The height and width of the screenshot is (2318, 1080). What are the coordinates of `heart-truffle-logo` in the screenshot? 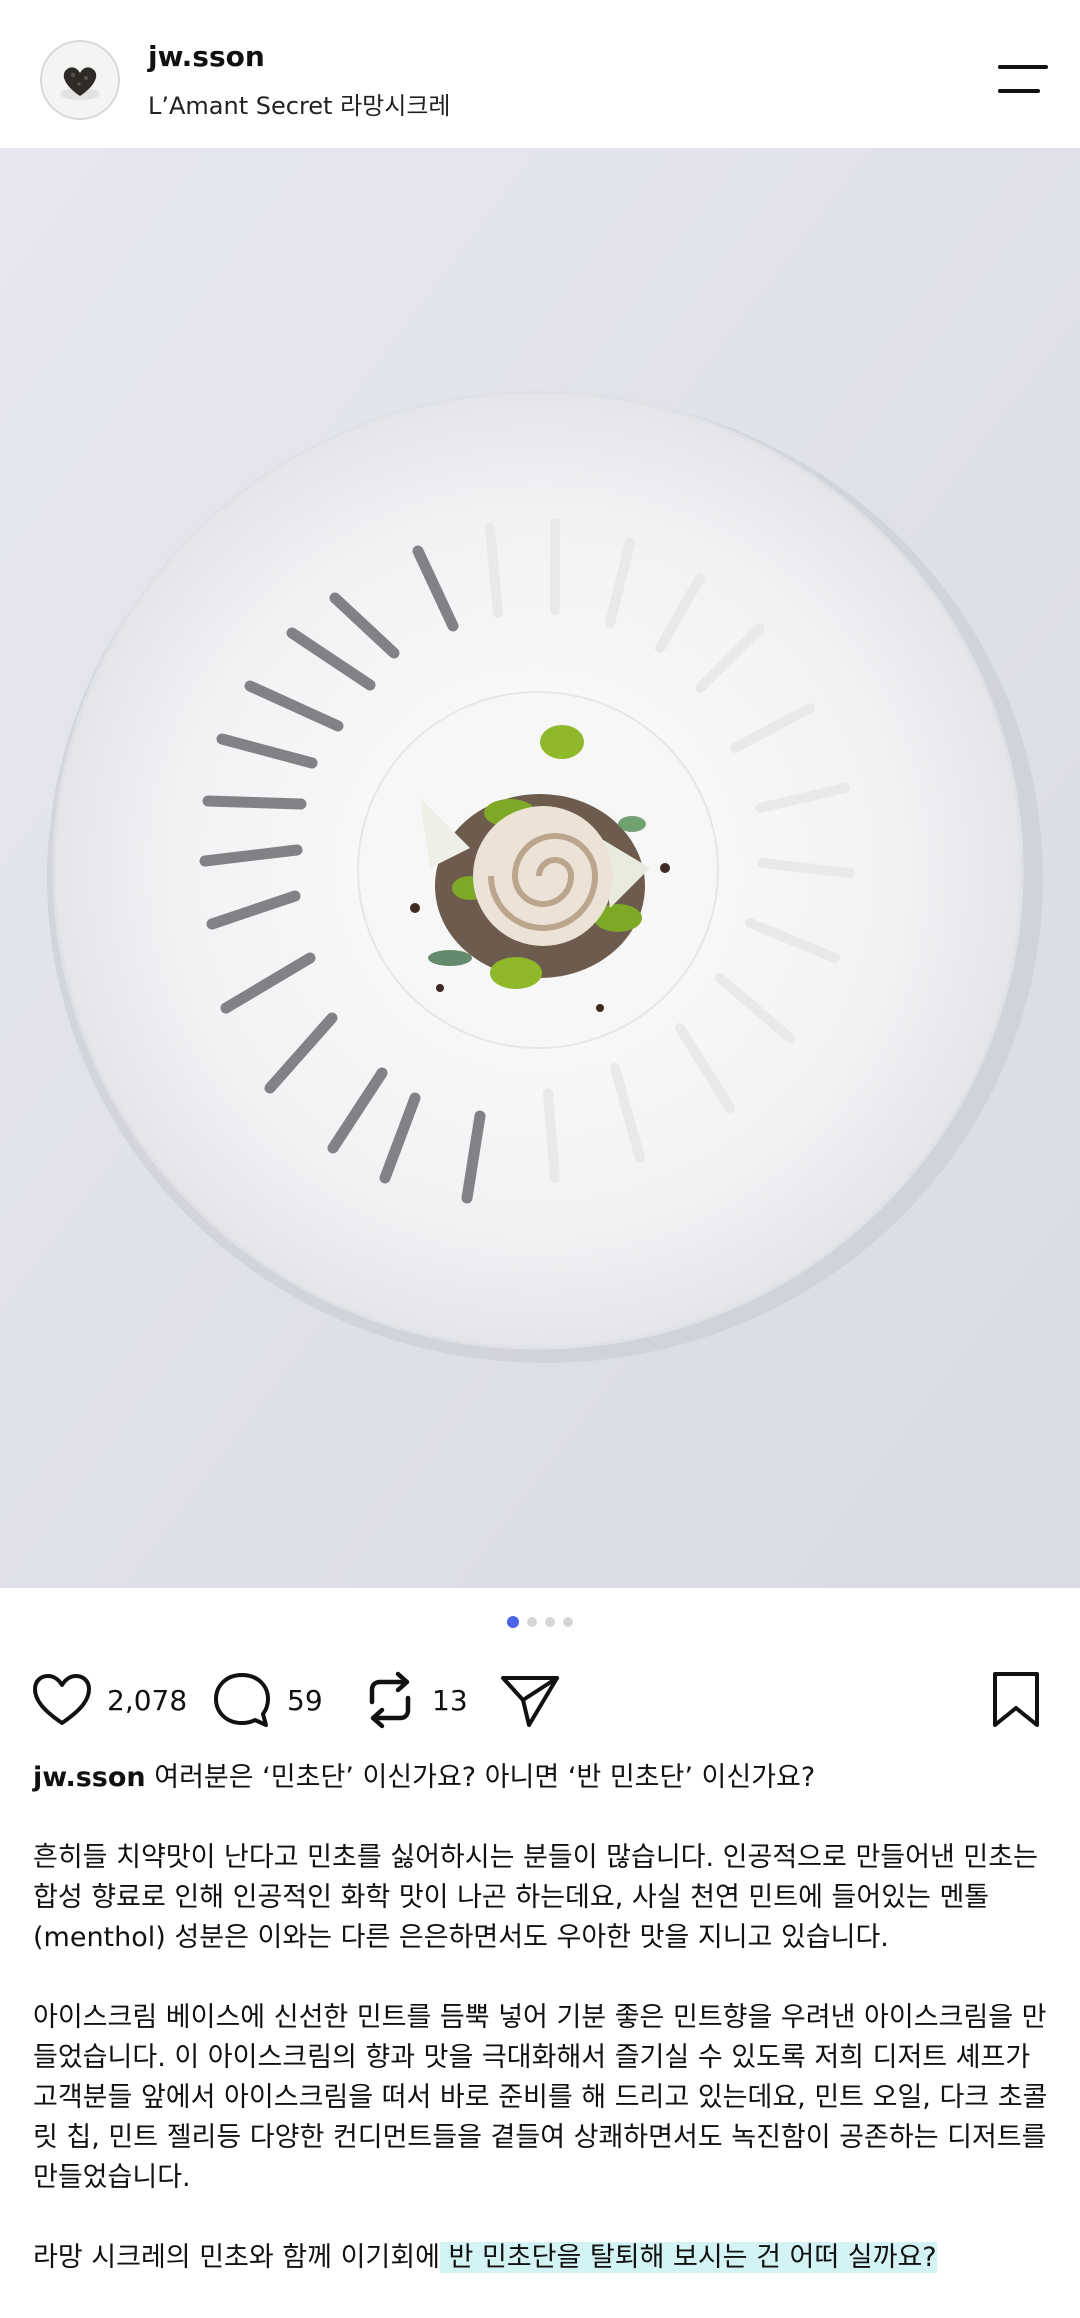 It's located at (80, 80).